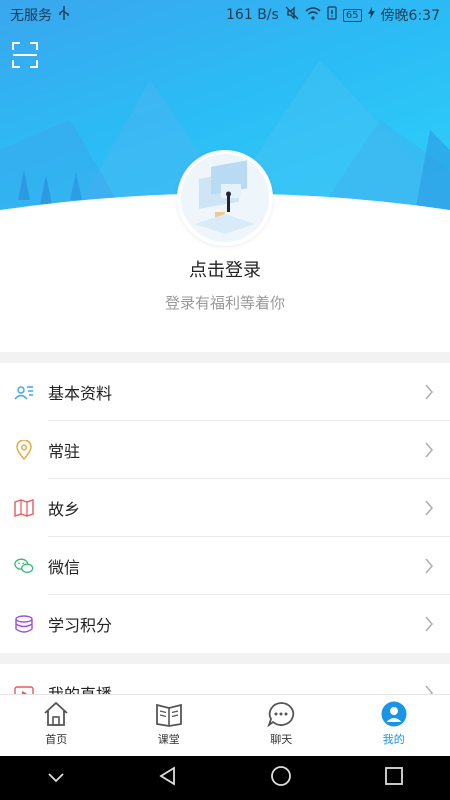 The width and height of the screenshot is (450, 800). Describe the element at coordinates (393, 739) in the screenshot. I see `tab-label: 我的` at that location.